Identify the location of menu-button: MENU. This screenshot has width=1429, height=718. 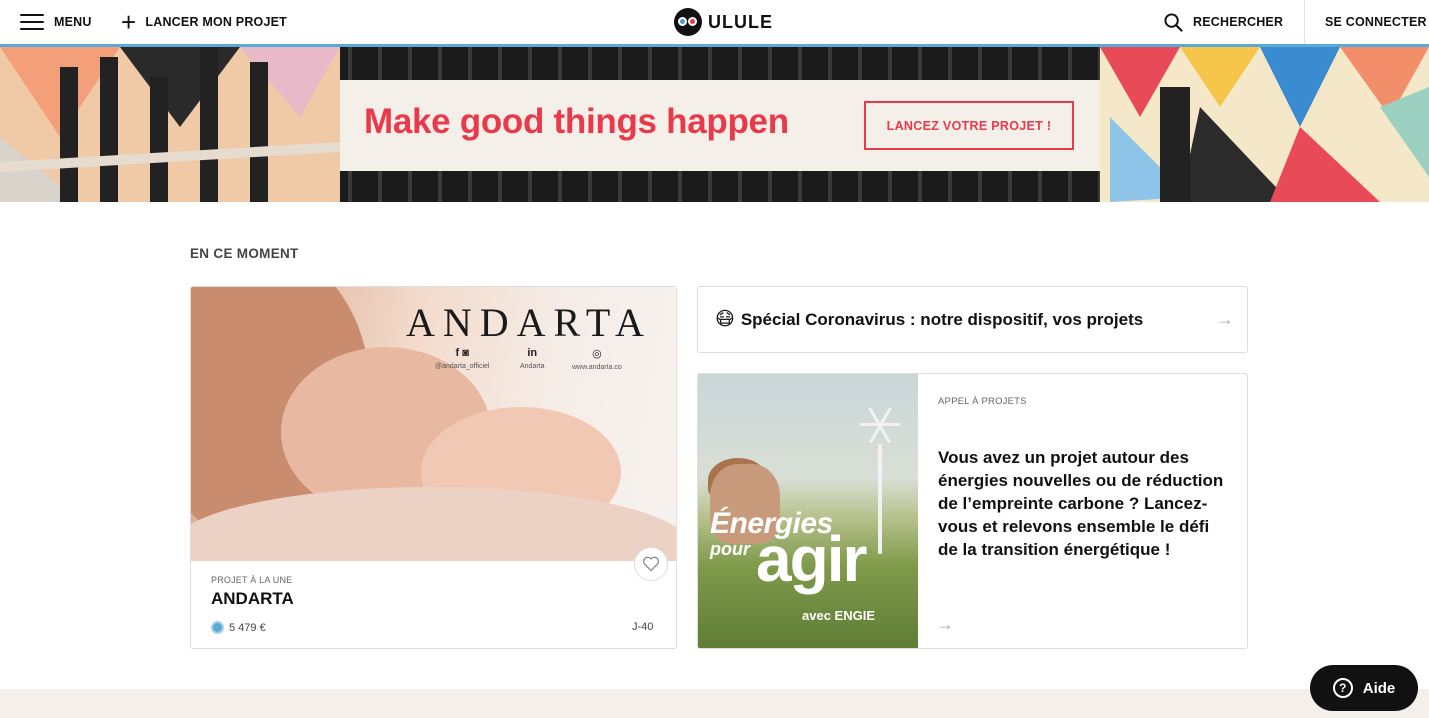
(56, 22).